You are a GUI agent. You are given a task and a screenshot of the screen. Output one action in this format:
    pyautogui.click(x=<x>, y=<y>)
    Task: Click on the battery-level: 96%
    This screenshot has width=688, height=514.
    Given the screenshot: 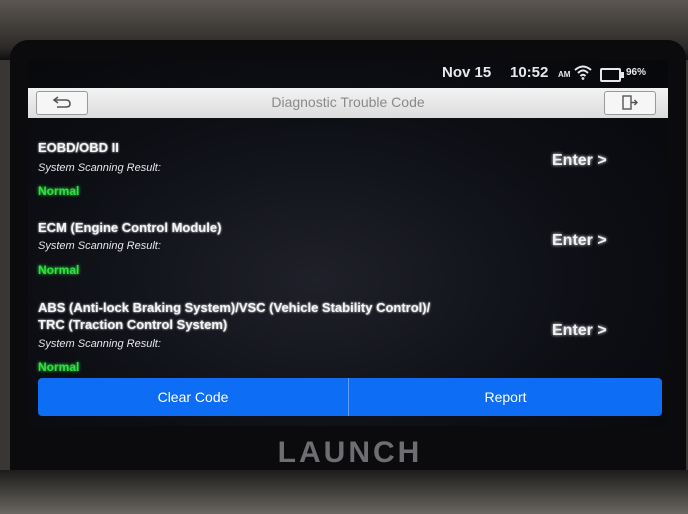 What is the action you would take?
    pyautogui.click(x=636, y=72)
    